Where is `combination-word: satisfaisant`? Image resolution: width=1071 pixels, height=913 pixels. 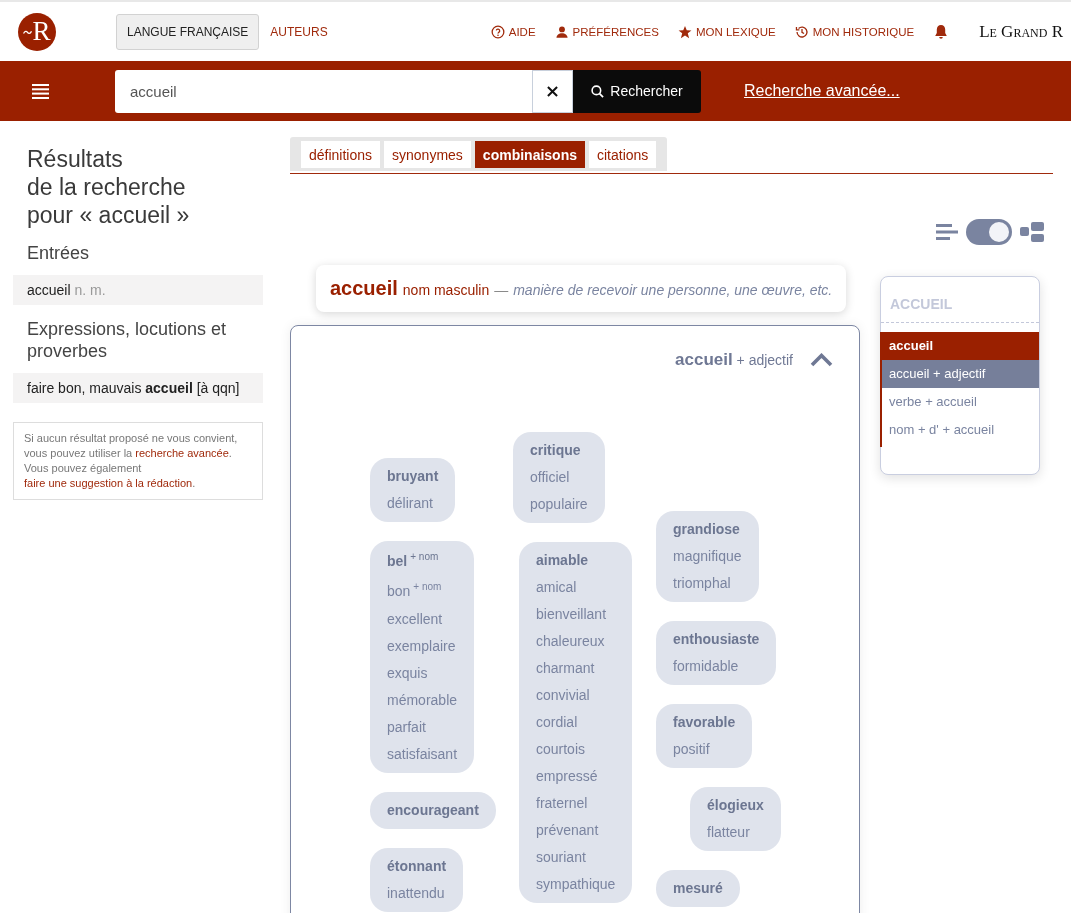
combination-word: satisfaisant is located at coordinates (422, 754).